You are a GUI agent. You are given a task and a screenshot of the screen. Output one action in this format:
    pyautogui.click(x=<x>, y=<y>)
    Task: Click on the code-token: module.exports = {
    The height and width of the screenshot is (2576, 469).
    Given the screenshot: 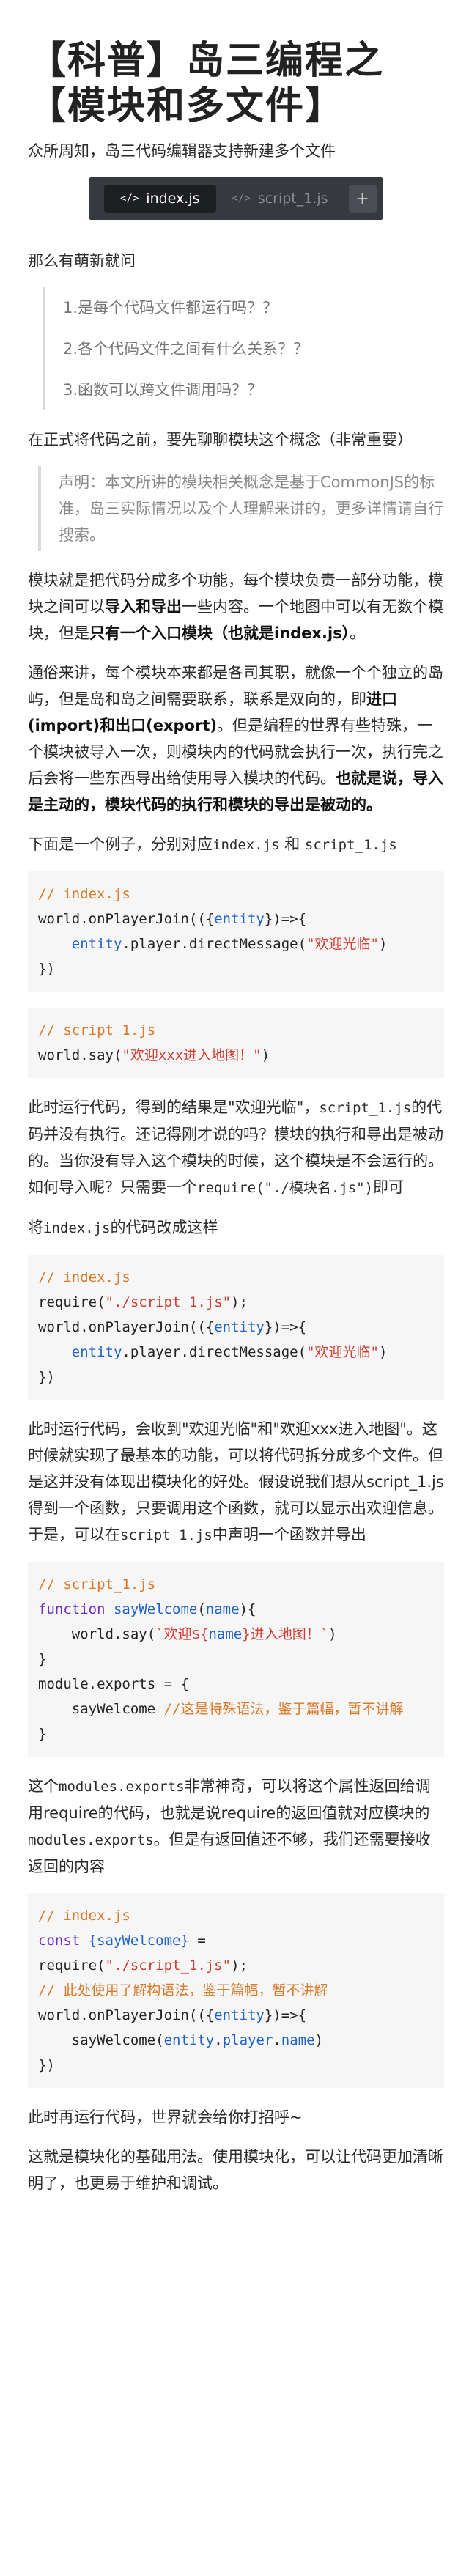 What is the action you would take?
    pyautogui.click(x=113, y=1684)
    